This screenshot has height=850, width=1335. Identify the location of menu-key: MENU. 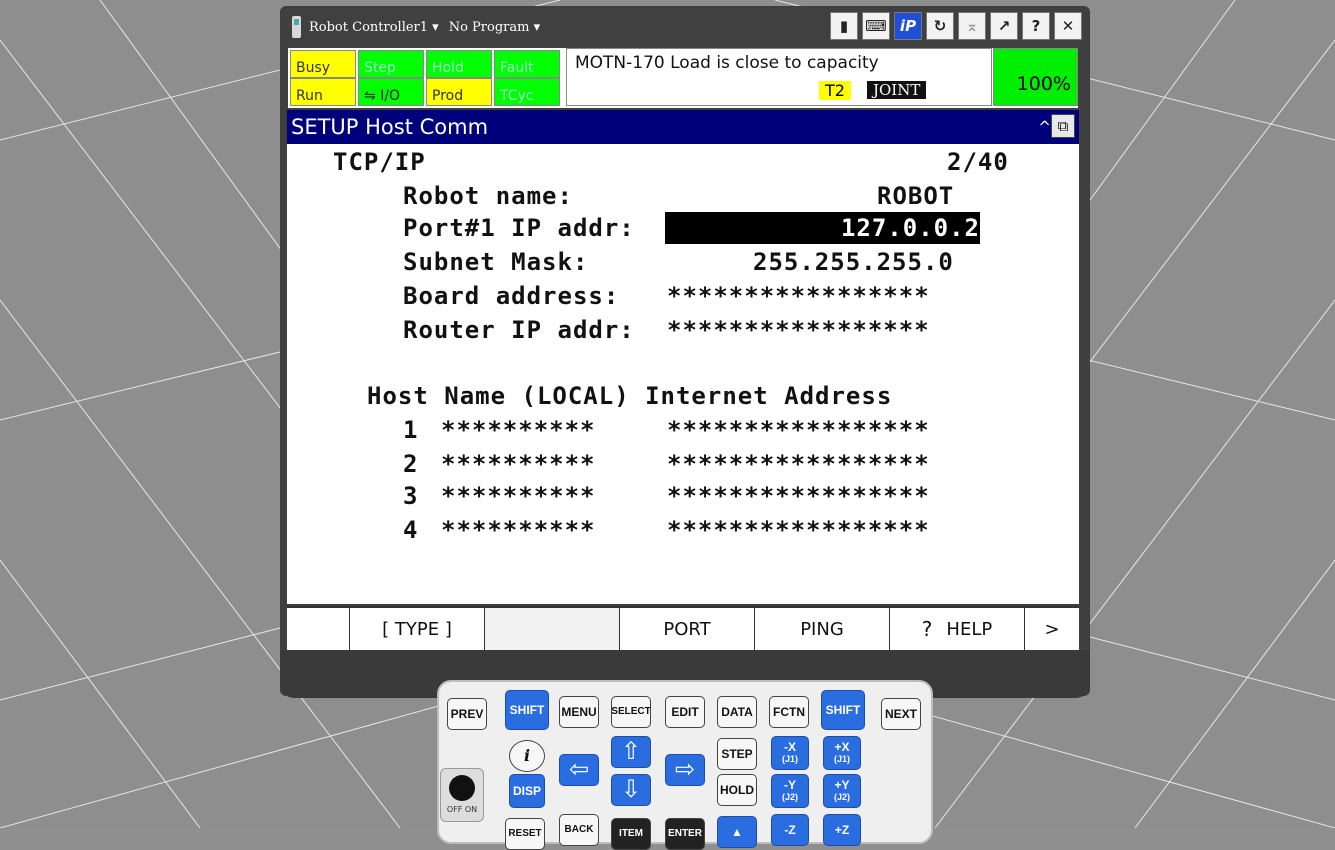
(579, 712).